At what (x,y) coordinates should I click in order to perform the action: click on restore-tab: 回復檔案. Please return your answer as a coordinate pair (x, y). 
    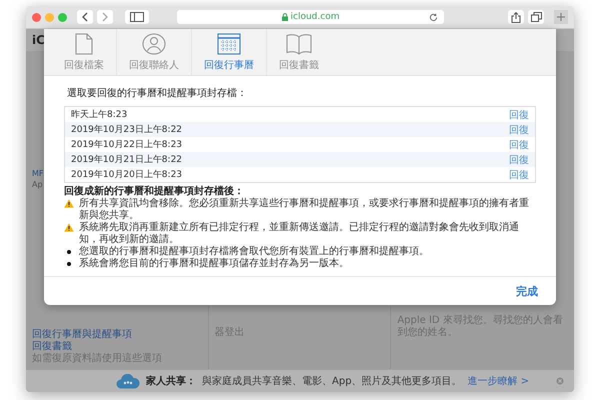
    Looking at the image, I should click on (84, 52).